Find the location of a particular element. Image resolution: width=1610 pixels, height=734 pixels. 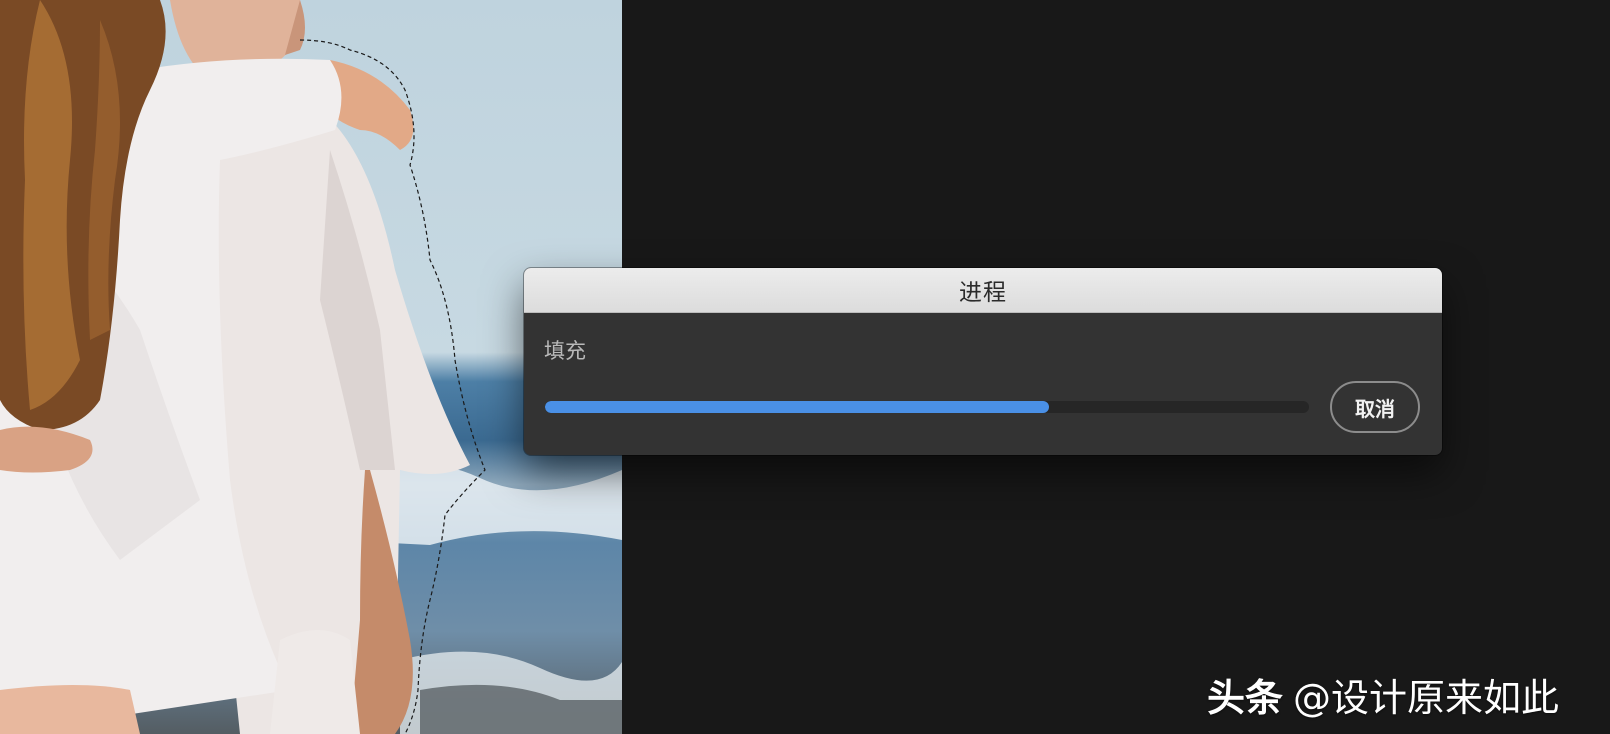

progress-dialog: 进程 填充 取消 is located at coordinates (983, 361).